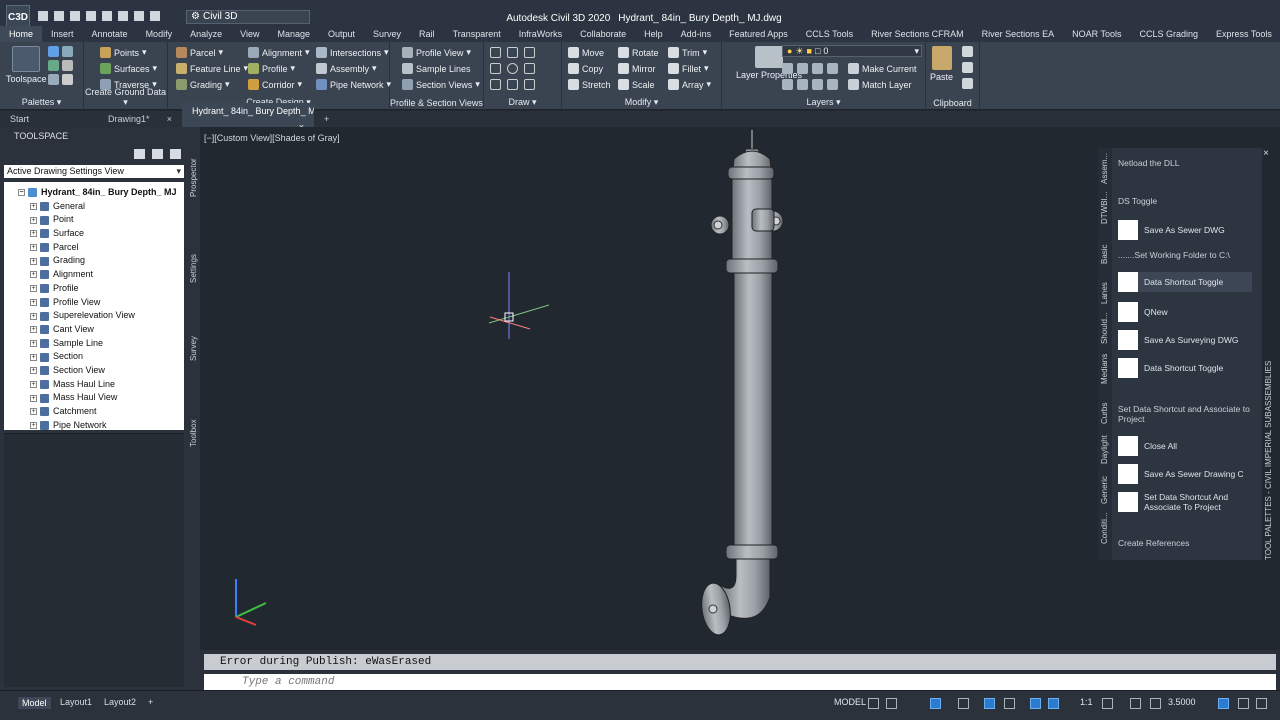 The image size is (1280, 720). I want to click on copy-button: Copy, so click(585, 68).